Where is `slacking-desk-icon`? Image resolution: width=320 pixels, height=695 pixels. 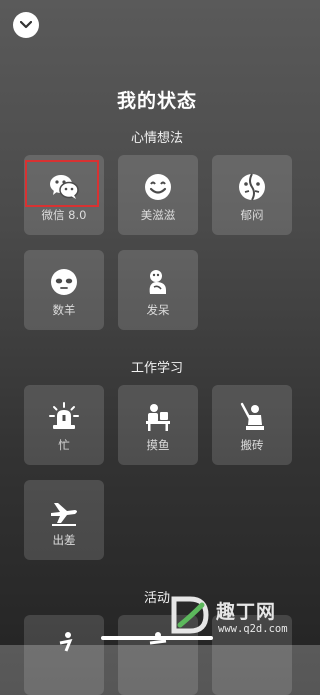 slacking-desk-icon is located at coordinates (158, 417).